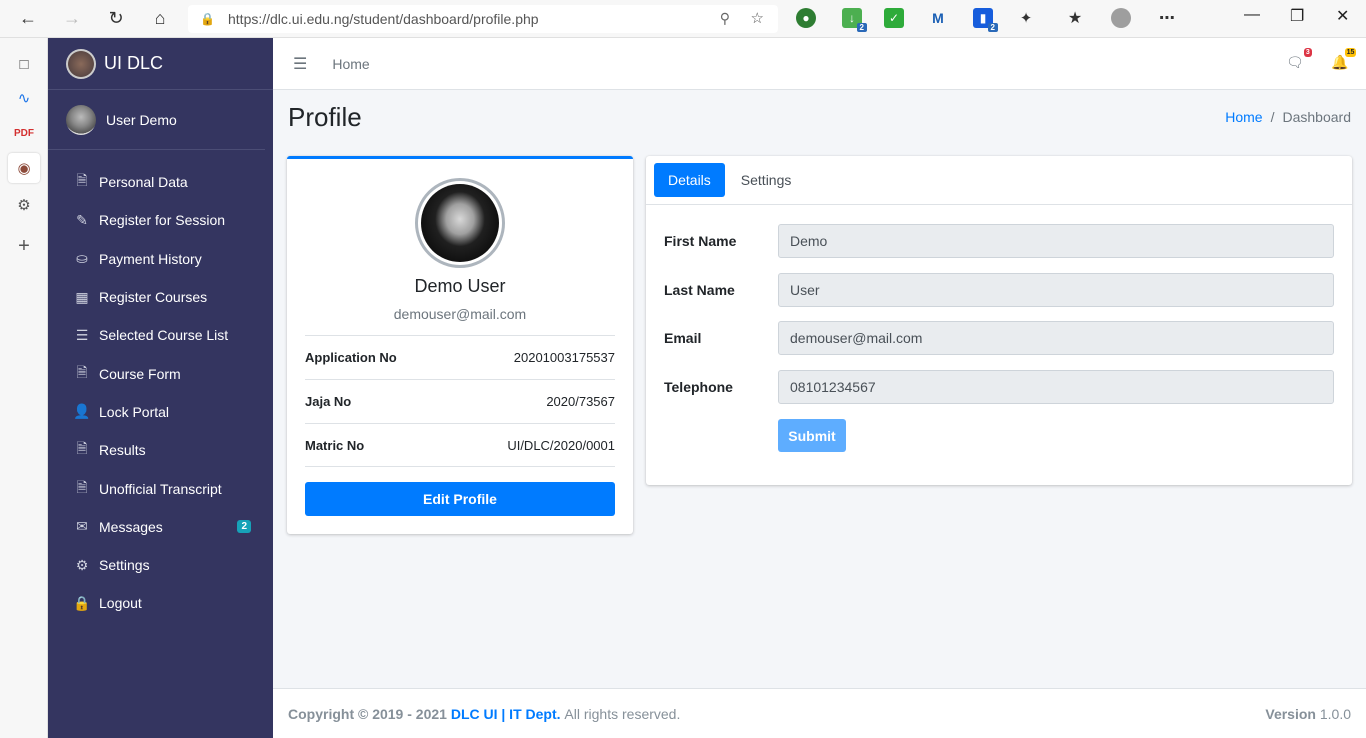 The width and height of the screenshot is (1366, 738). I want to click on sidebar-item-payment-history: ⛀ Payment History, so click(160, 259).